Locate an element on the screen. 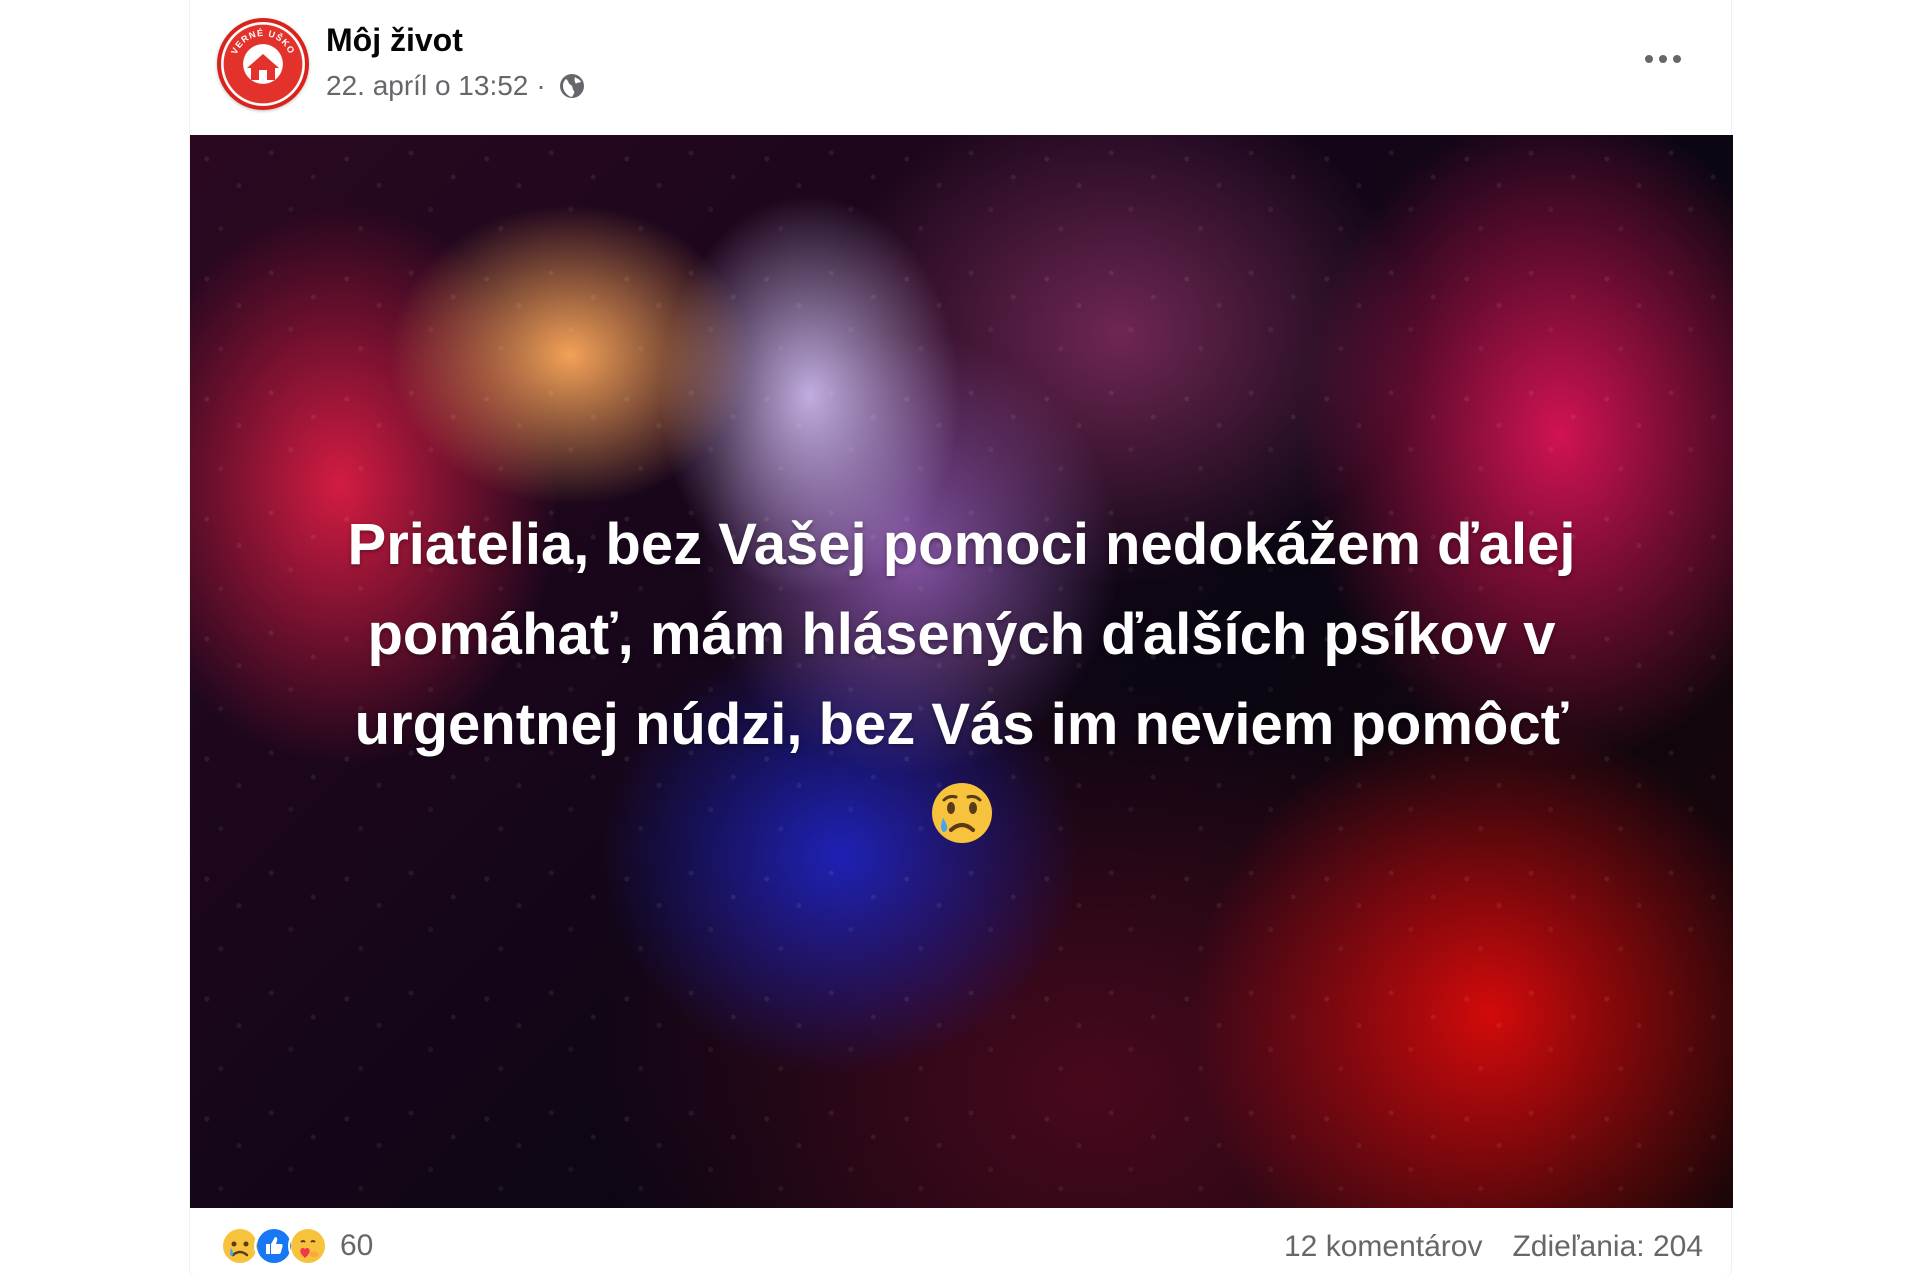 The width and height of the screenshot is (1920, 1279). page-avatar: VERNÉ UŠKO is located at coordinates (263, 64).